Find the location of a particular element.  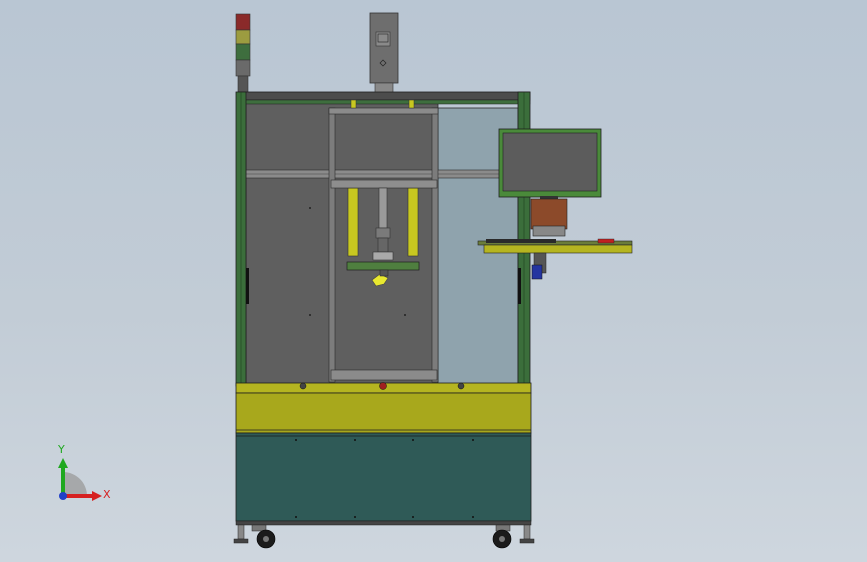

lower-cabinet is located at coordinates (383, 479).